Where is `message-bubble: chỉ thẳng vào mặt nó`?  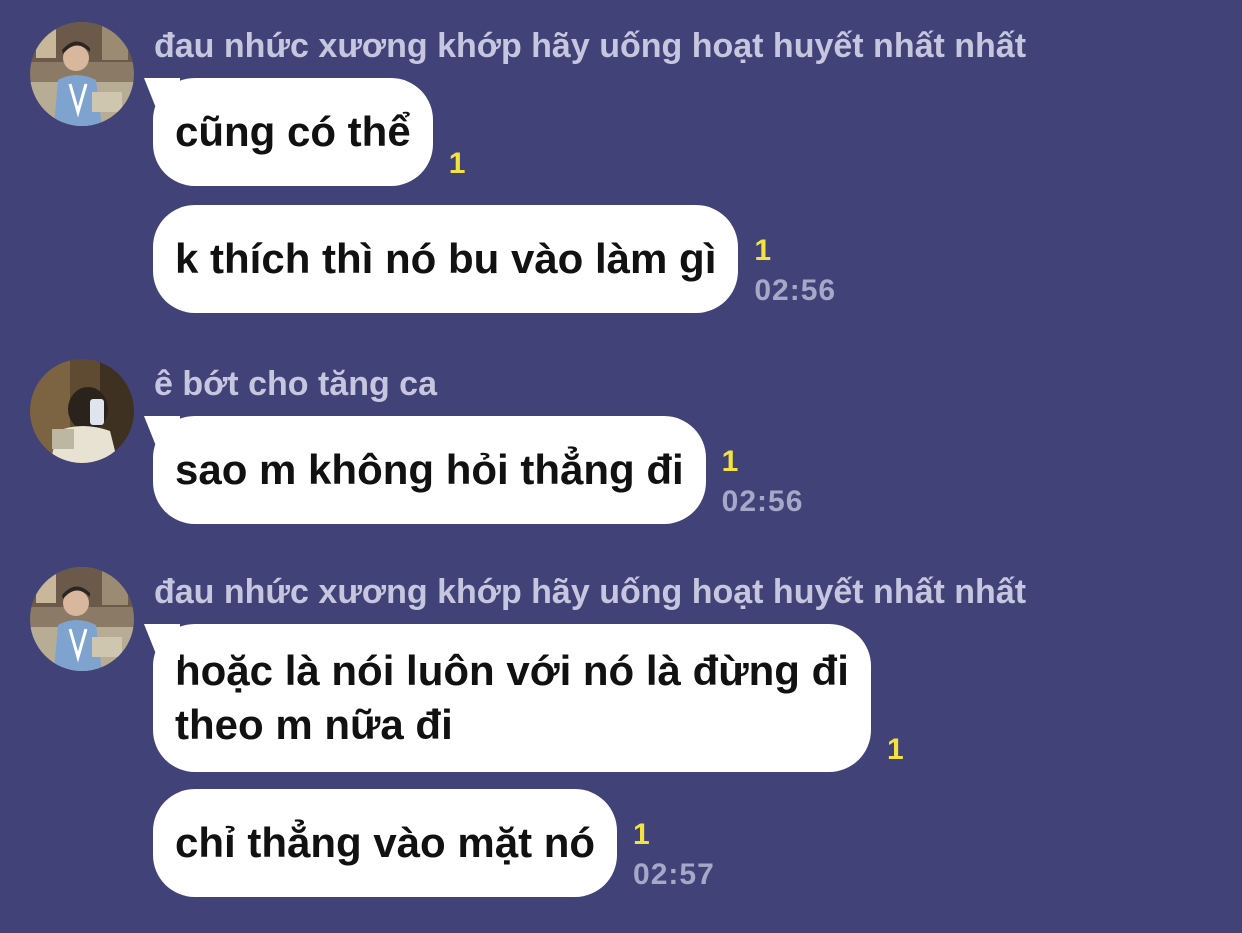 message-bubble: chỉ thẳng vào mặt nó is located at coordinates (385, 843).